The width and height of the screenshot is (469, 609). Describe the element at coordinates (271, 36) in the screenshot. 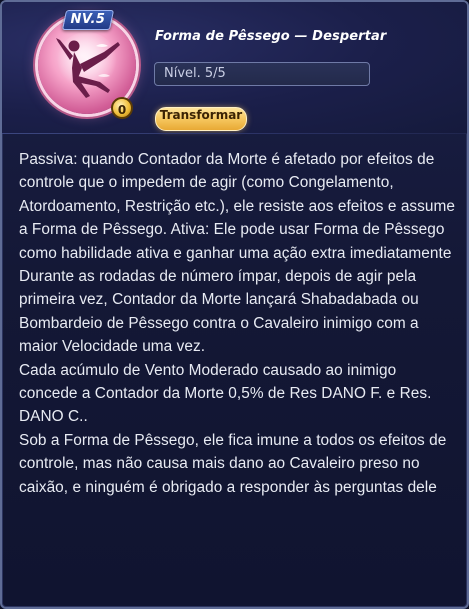

I see `skill-title: Forma de Pêssego — Despertar` at that location.